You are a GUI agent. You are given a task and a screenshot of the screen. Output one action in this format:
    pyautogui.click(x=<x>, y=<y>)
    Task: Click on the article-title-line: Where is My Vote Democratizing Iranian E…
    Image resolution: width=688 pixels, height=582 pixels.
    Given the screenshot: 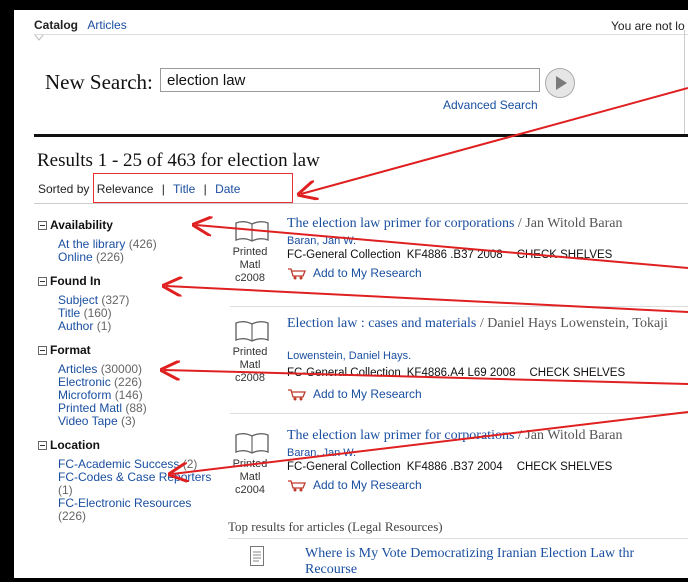 What is the action you would take?
    pyautogui.click(x=496, y=554)
    